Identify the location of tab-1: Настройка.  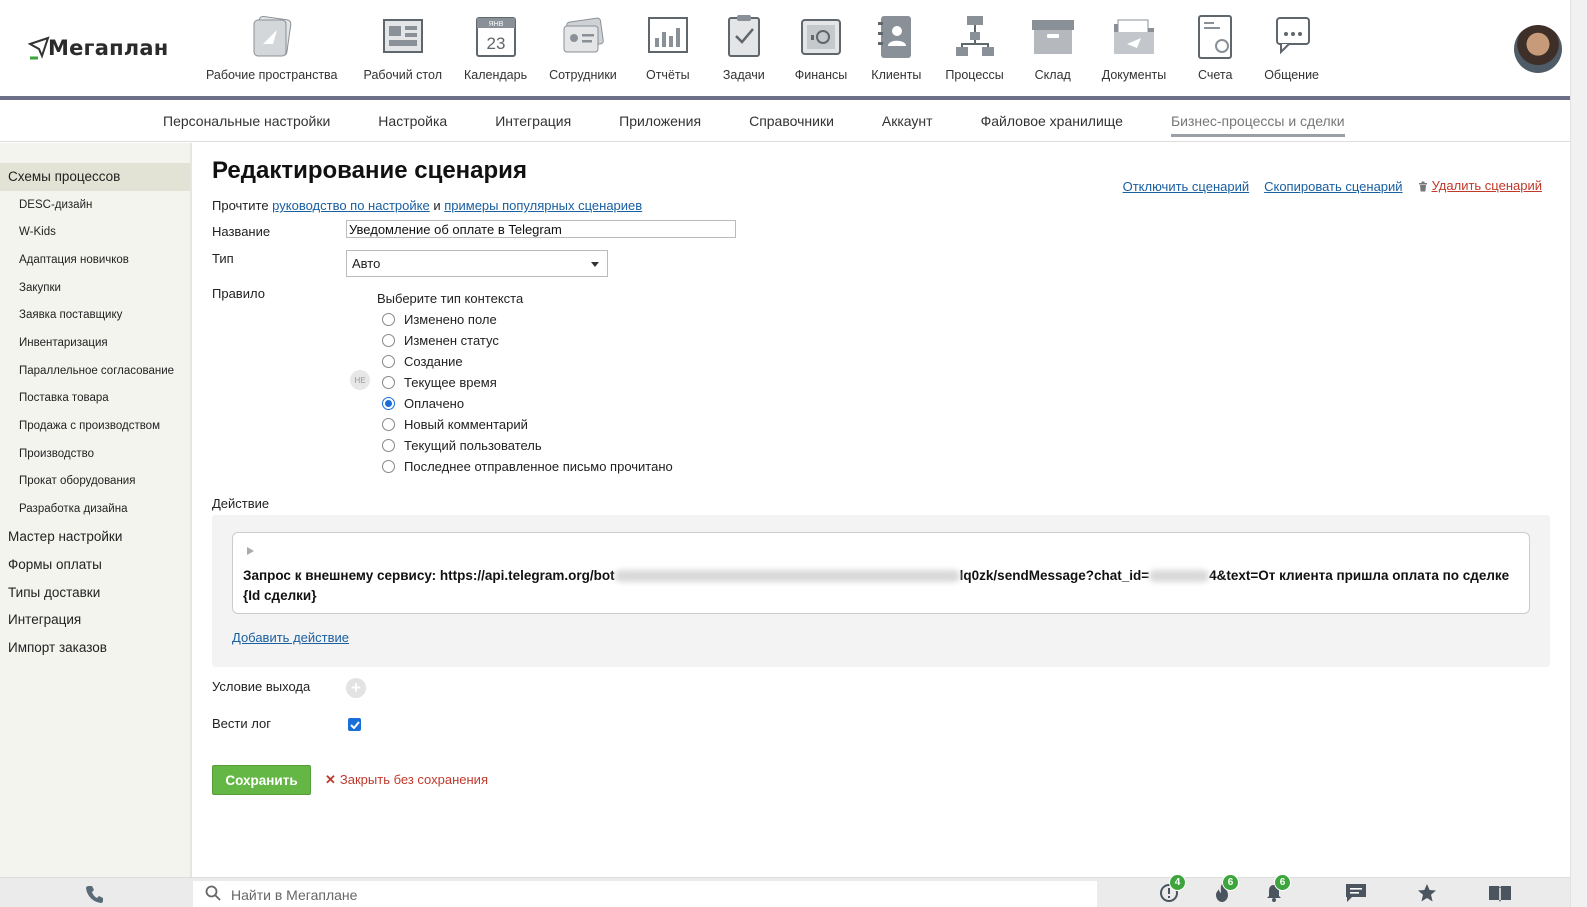
(412, 121).